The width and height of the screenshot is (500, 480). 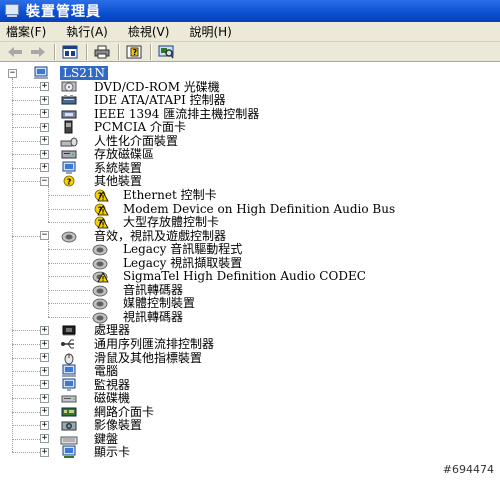 What do you see at coordinates (106, 439) in the screenshot?
I see `tree-category-item: 鍵盤` at bounding box center [106, 439].